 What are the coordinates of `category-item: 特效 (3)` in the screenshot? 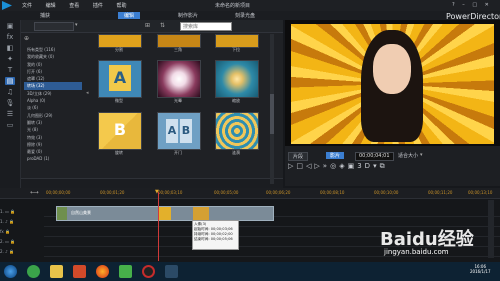 It's located at (53, 137).